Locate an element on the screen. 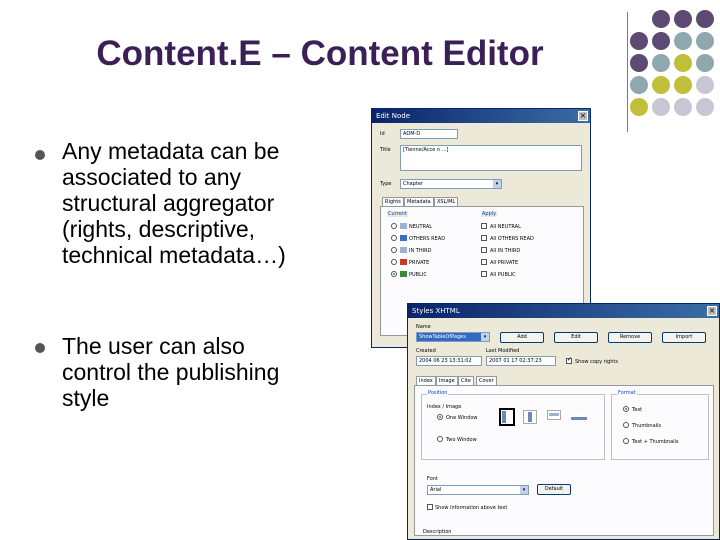  apply-right-label: All NEUTRAL is located at coordinates (505, 227).